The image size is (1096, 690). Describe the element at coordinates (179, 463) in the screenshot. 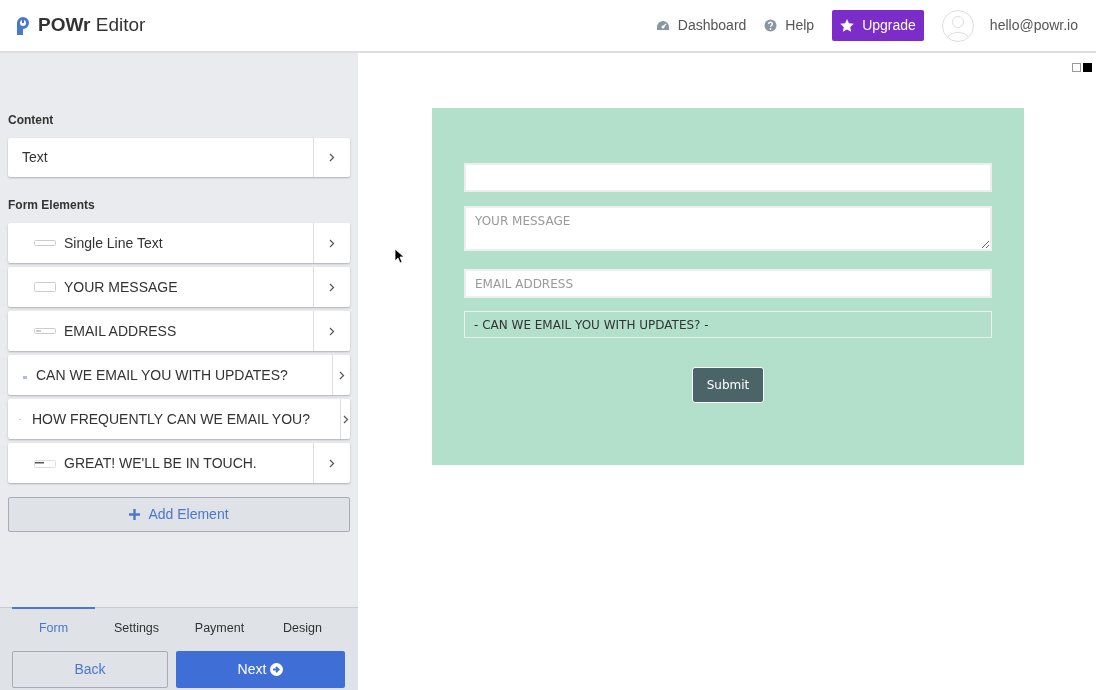

I see `element-item: GREAT! WE'LL BE IN TOUCH.` at that location.